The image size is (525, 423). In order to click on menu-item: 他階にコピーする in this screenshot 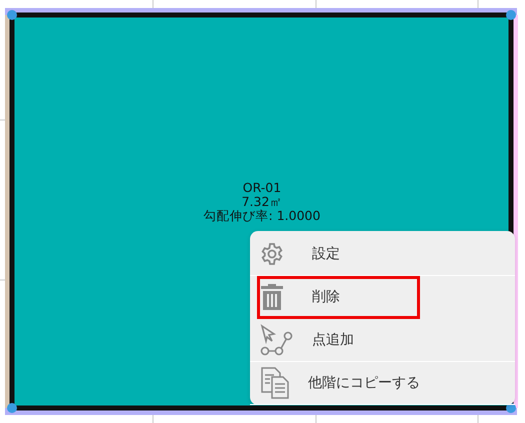, I will do `click(382, 383)`.